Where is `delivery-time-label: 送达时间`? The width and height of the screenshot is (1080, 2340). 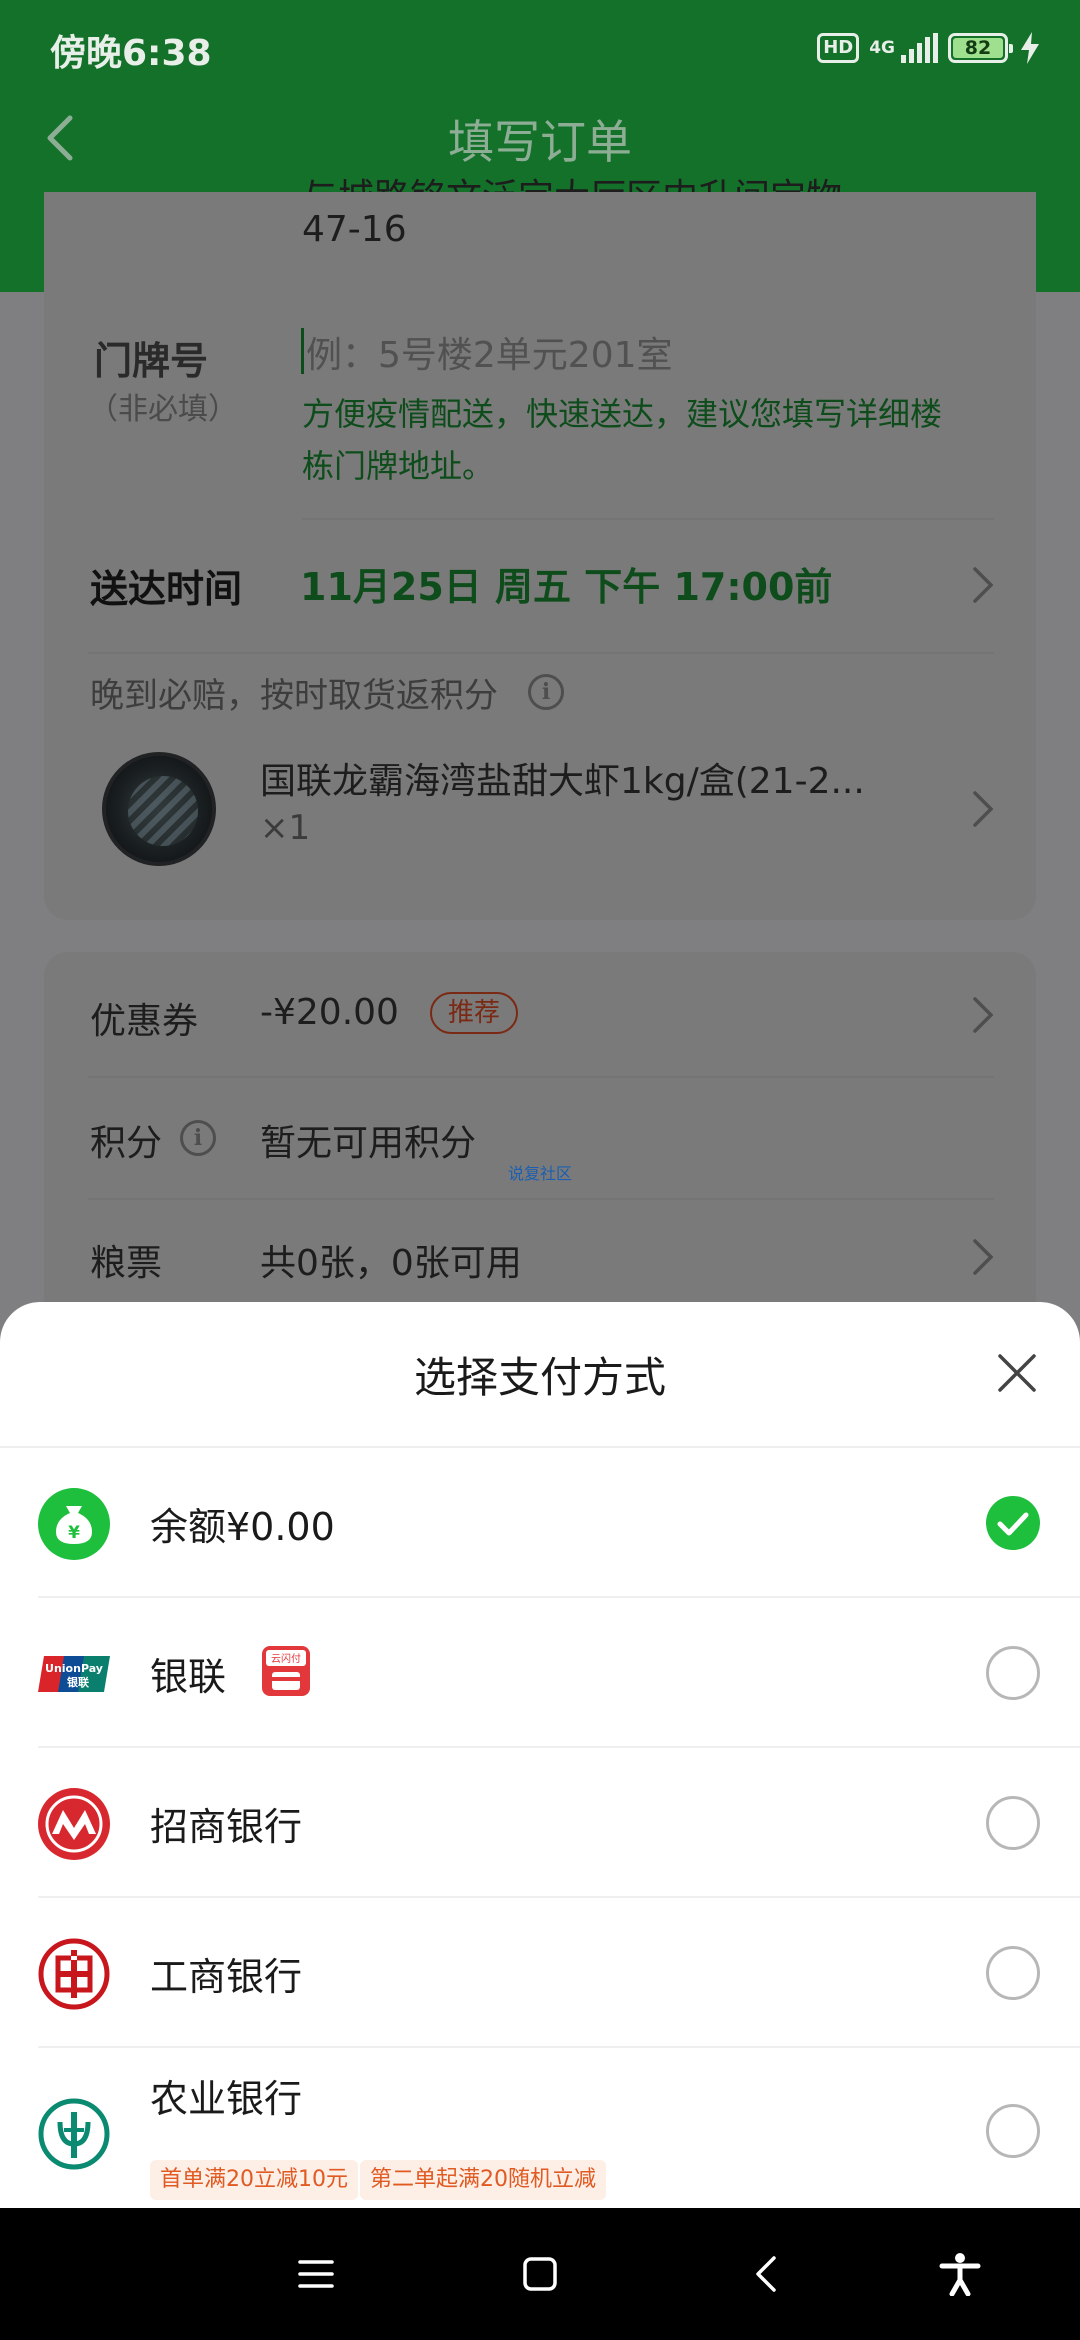 delivery-time-label: 送达时间 is located at coordinates (166, 589).